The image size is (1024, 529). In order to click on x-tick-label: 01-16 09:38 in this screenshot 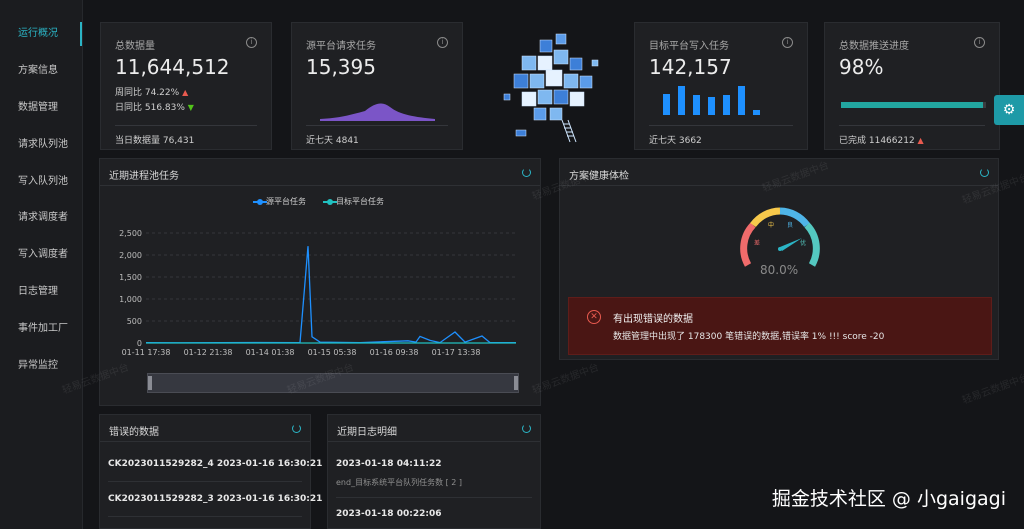, I will do `click(394, 352)`.